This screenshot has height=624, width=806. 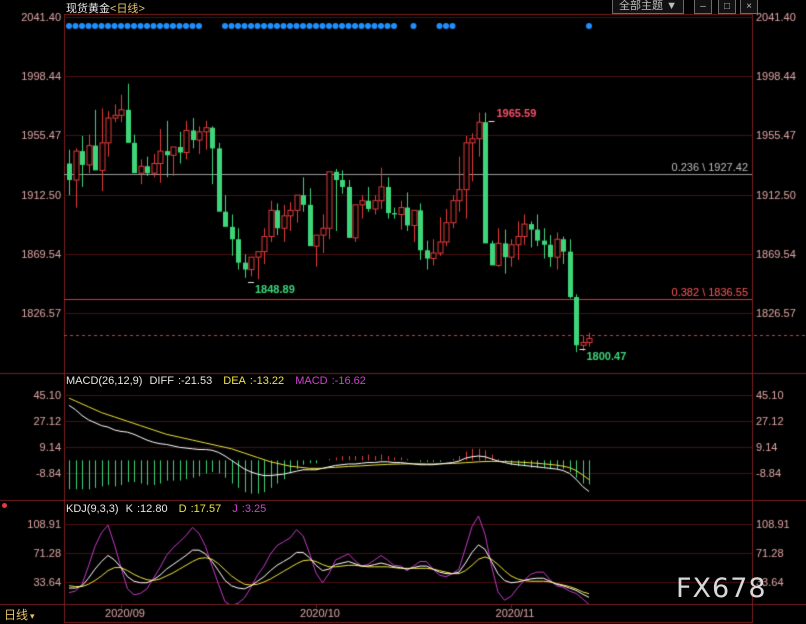 I want to click on kdj-title: KDJ(9,3,3), so click(x=92, y=509).